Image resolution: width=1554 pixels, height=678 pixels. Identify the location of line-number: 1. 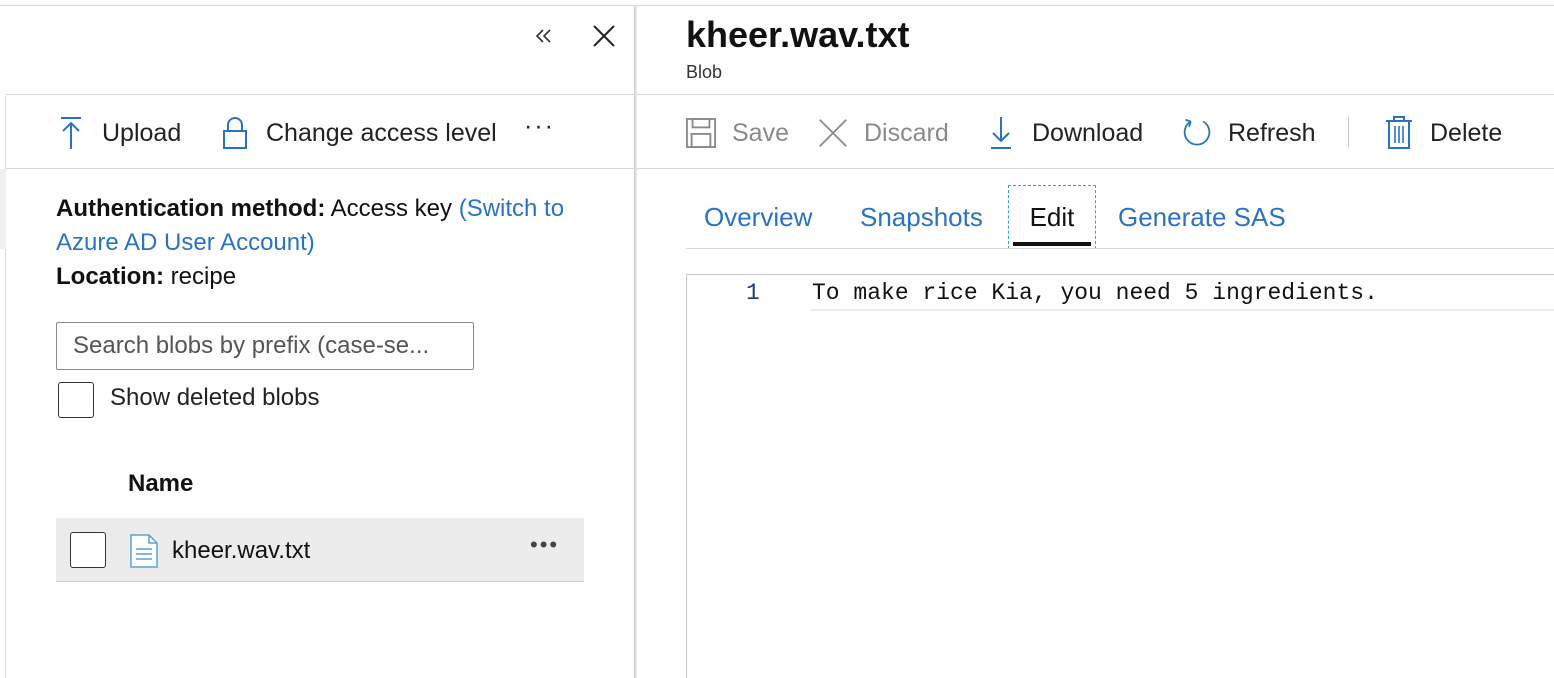
(753, 293).